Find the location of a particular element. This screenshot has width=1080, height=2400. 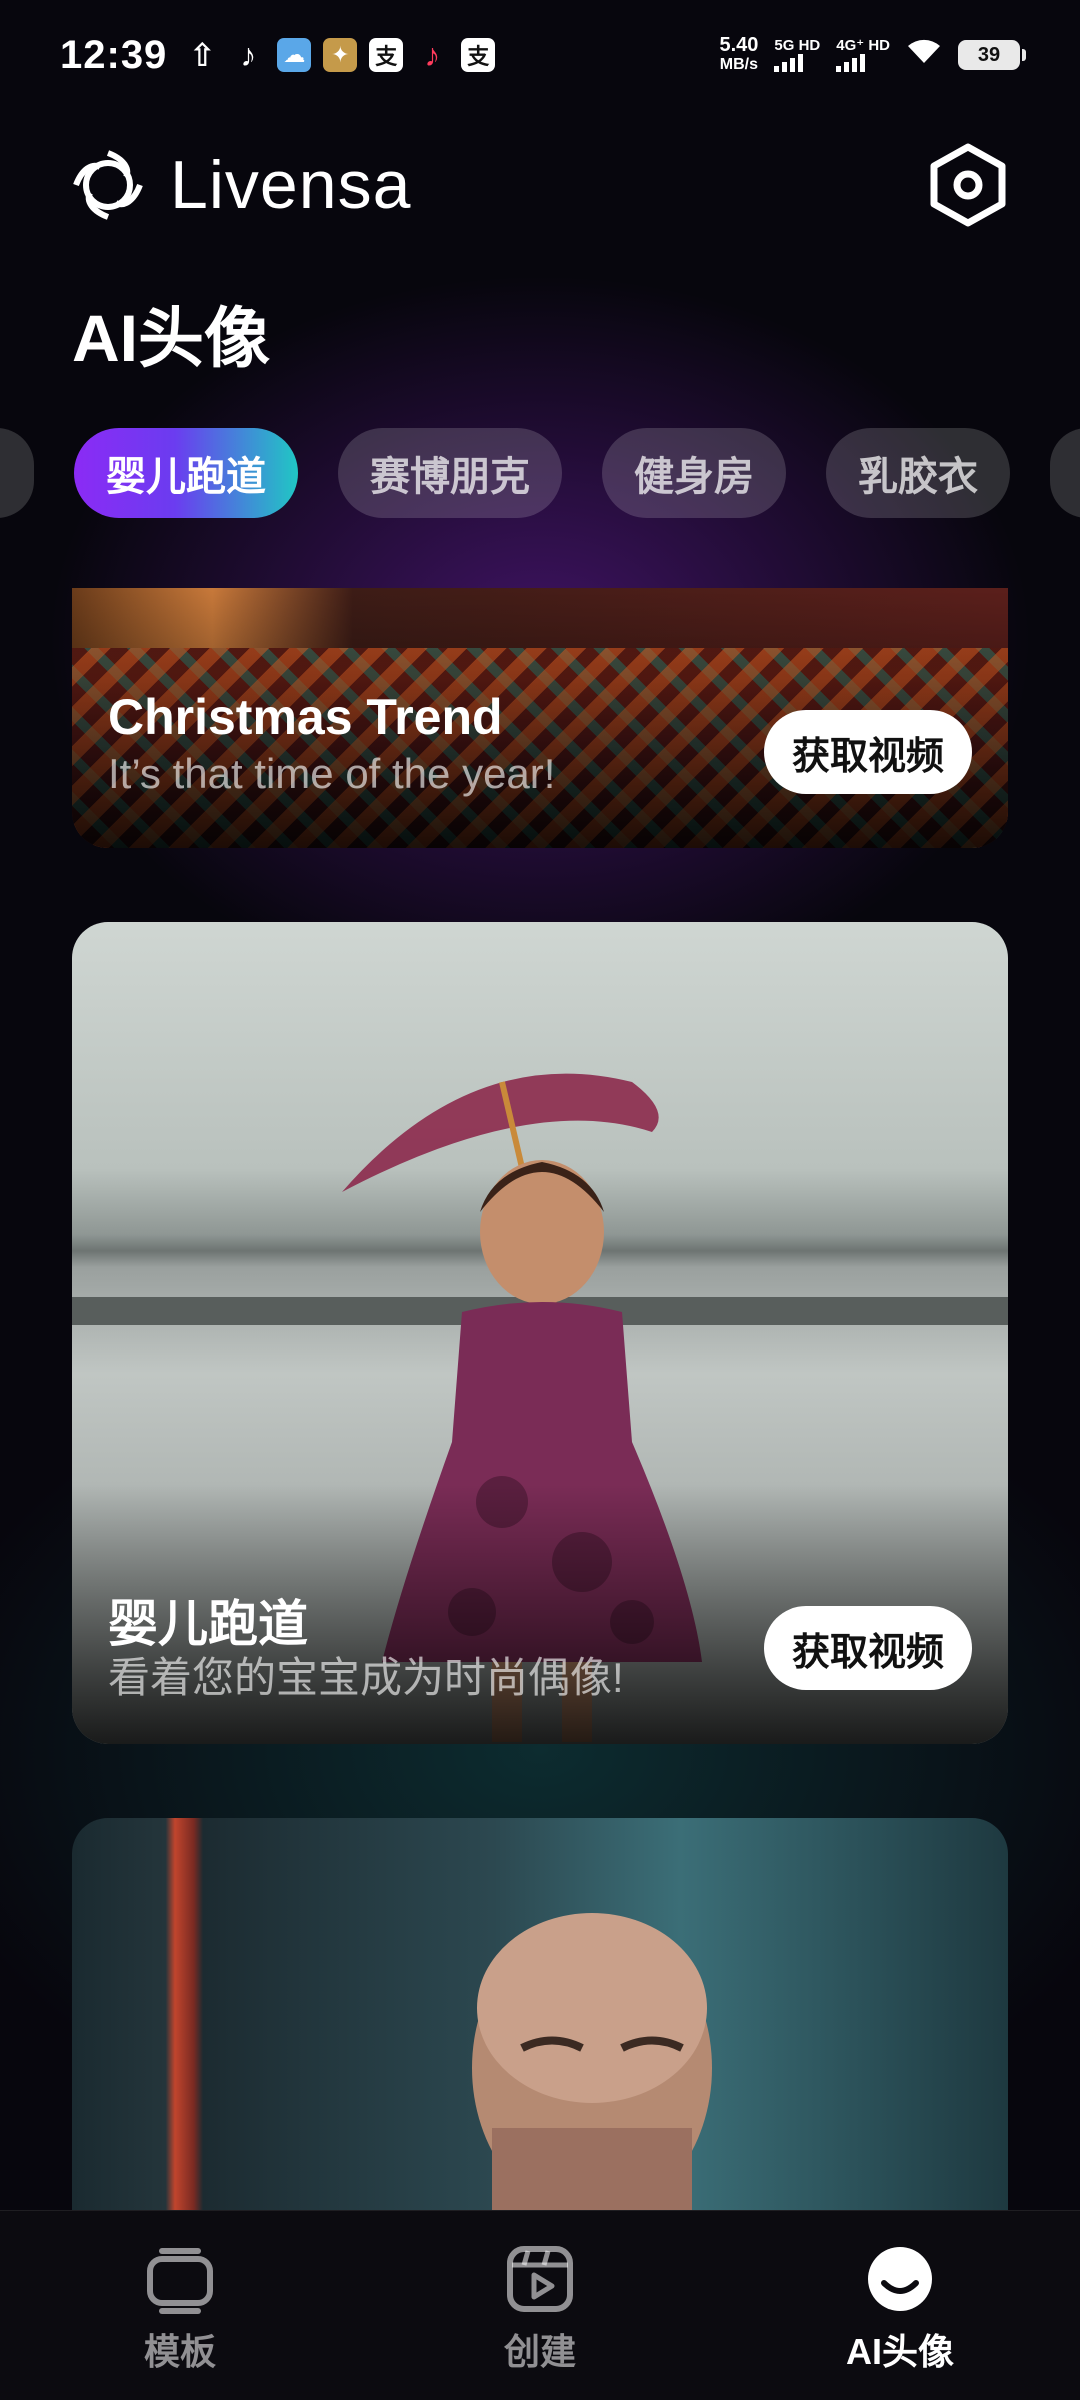

status-right: 5.40 MB/s 5G HD 4G⁺ HD 39 is located at coordinates (872, 55).